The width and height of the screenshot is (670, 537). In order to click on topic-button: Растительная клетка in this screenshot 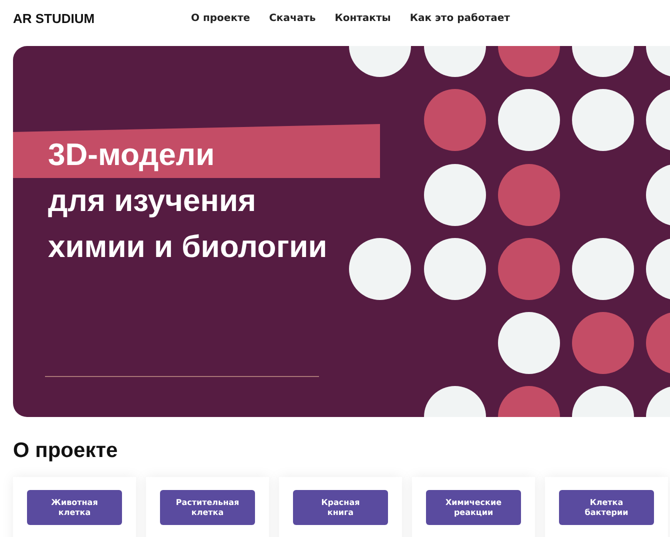, I will do `click(207, 507)`.